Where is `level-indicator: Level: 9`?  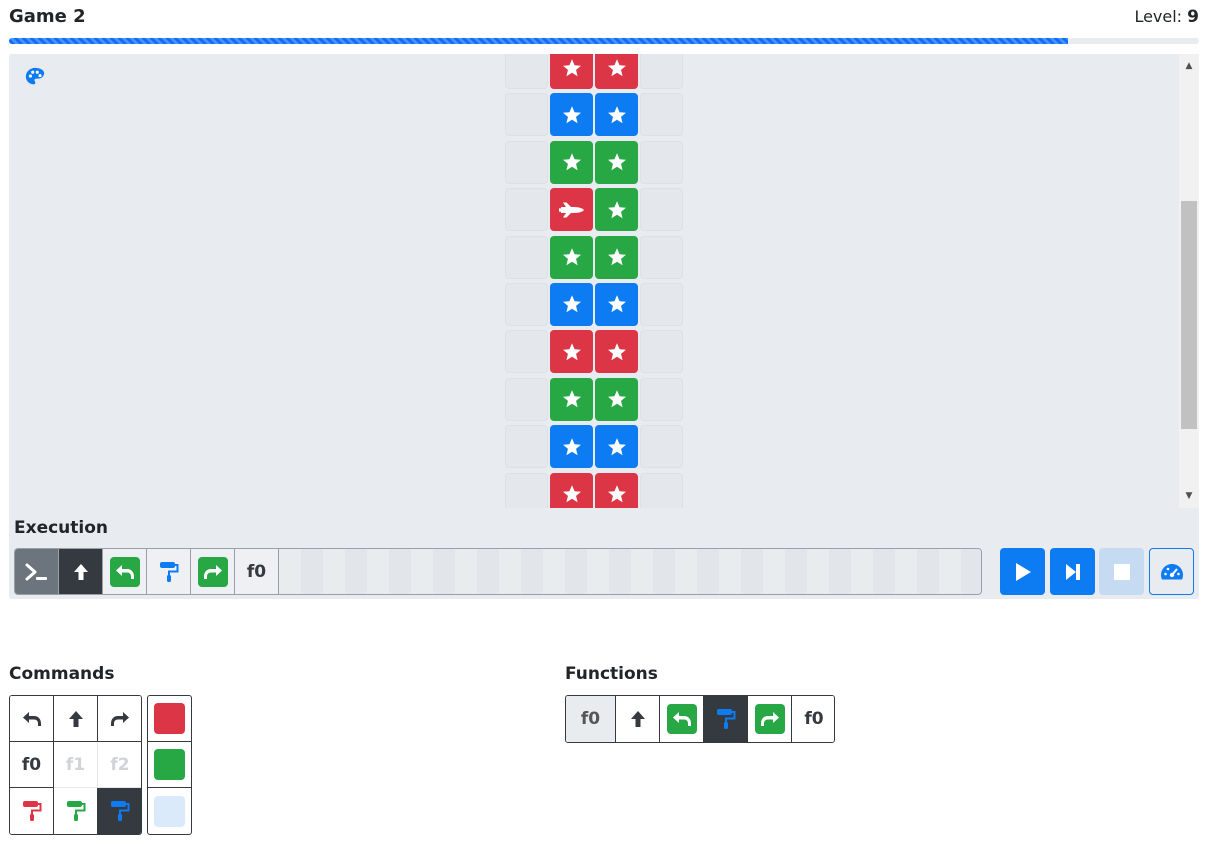 level-indicator: Level: 9 is located at coordinates (1166, 17).